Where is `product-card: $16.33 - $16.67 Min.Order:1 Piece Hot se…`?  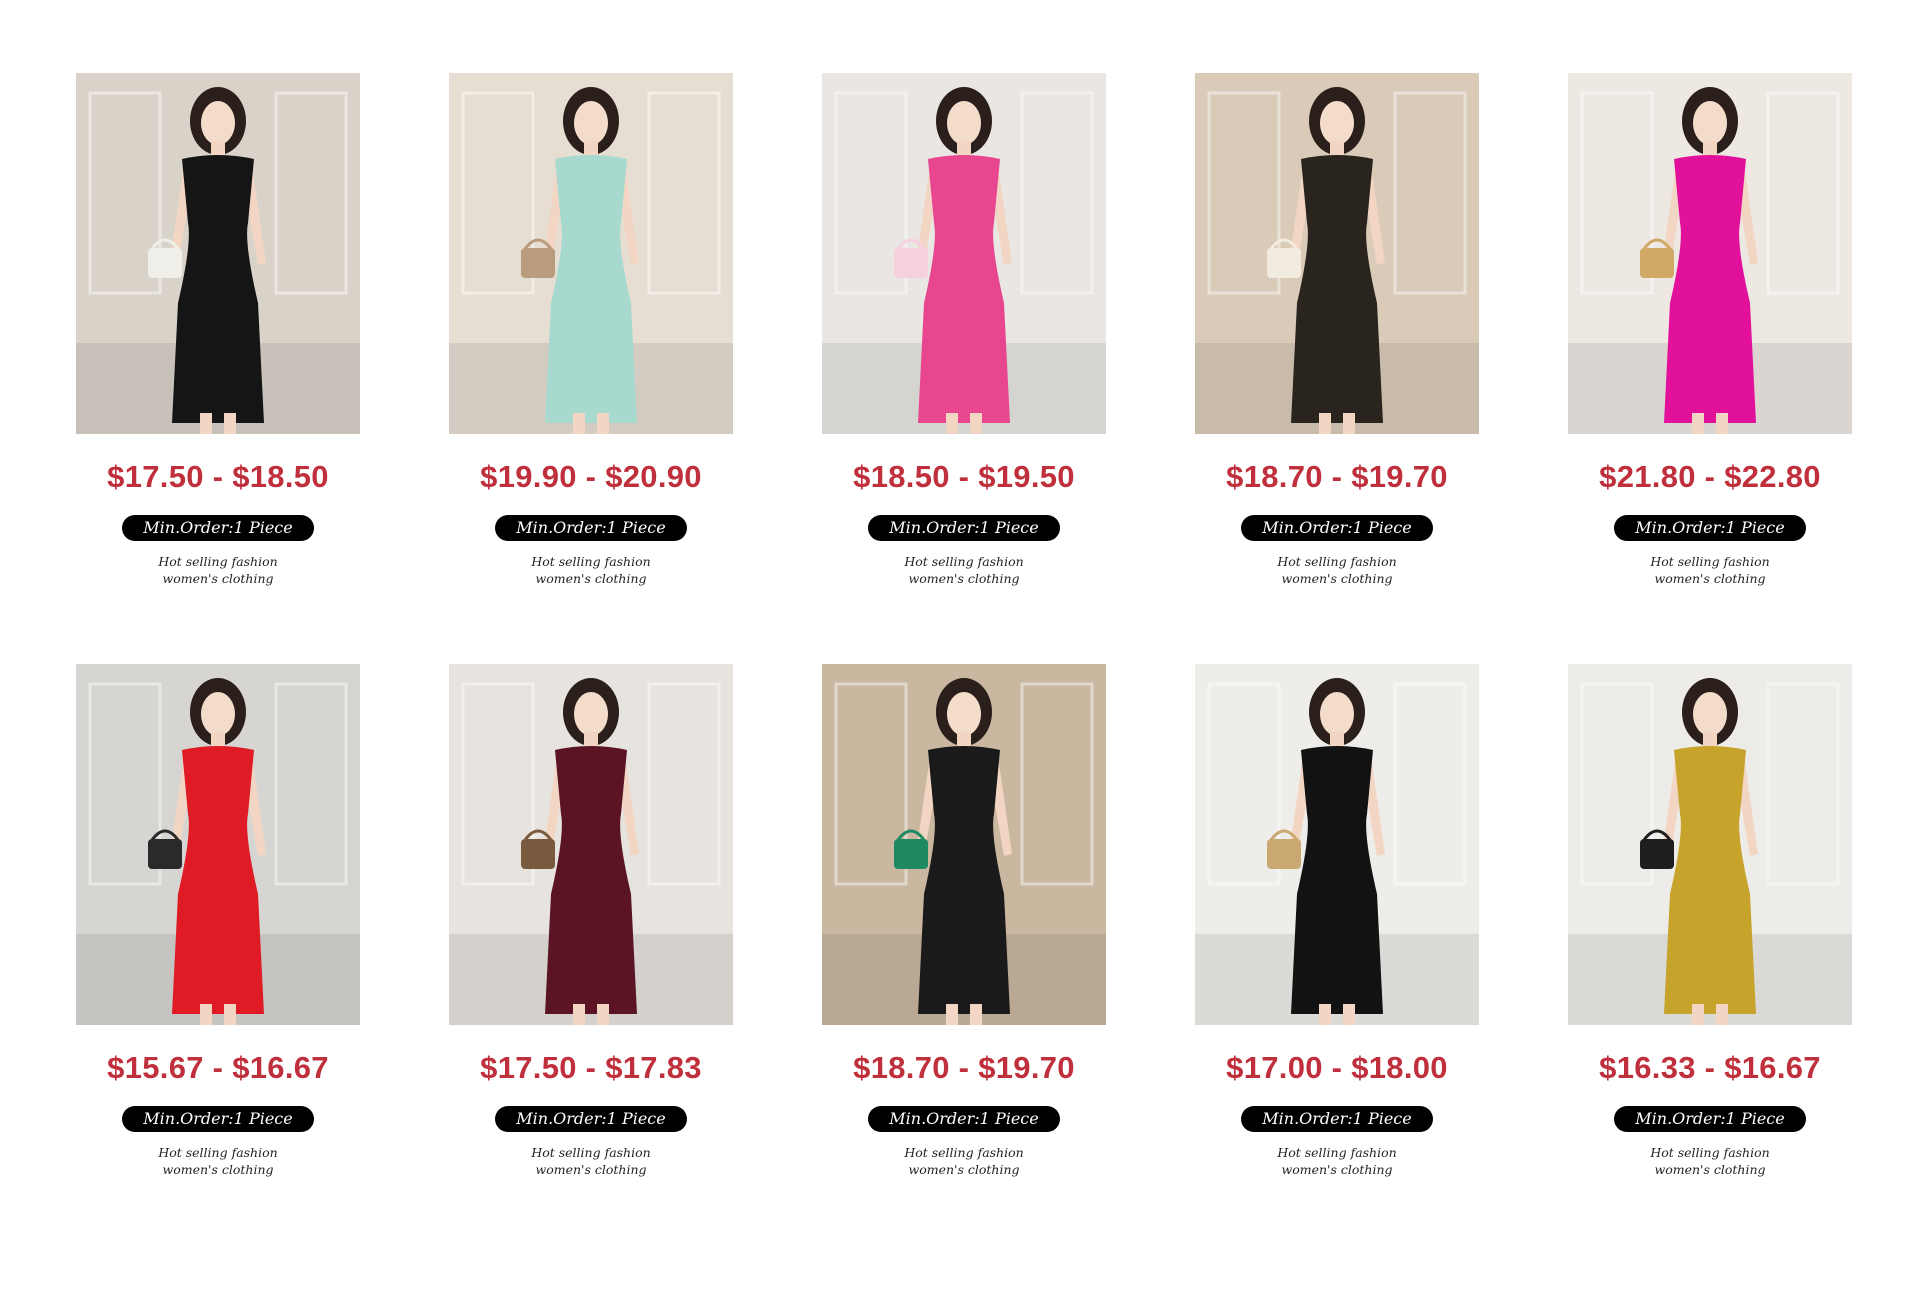 product-card: $16.33 - $16.67 Min.Order:1 Piece Hot se… is located at coordinates (1710, 924).